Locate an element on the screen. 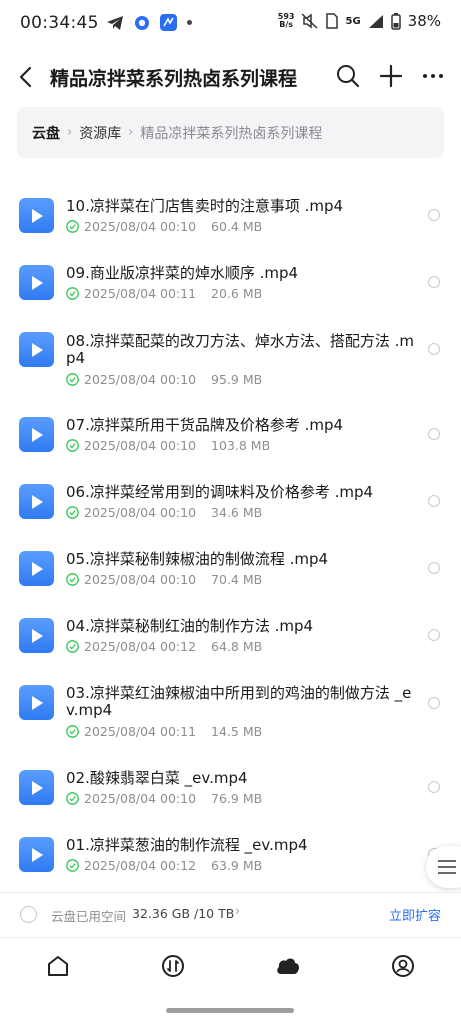 This screenshot has width=461, height=1024. file-name: 02.酸辣翡翠白菜 _ev.mp4 is located at coordinates (157, 778).